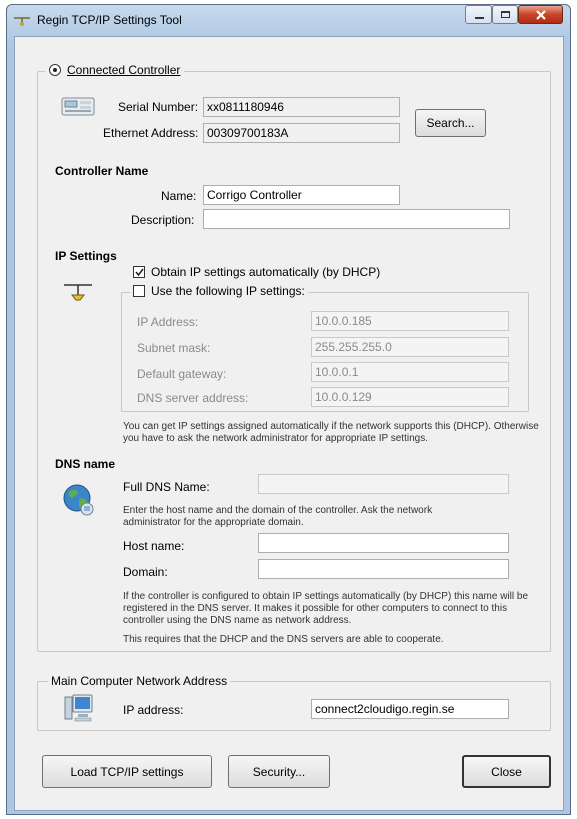  I want to click on name-input: Corrigo Controller, so click(301, 195).